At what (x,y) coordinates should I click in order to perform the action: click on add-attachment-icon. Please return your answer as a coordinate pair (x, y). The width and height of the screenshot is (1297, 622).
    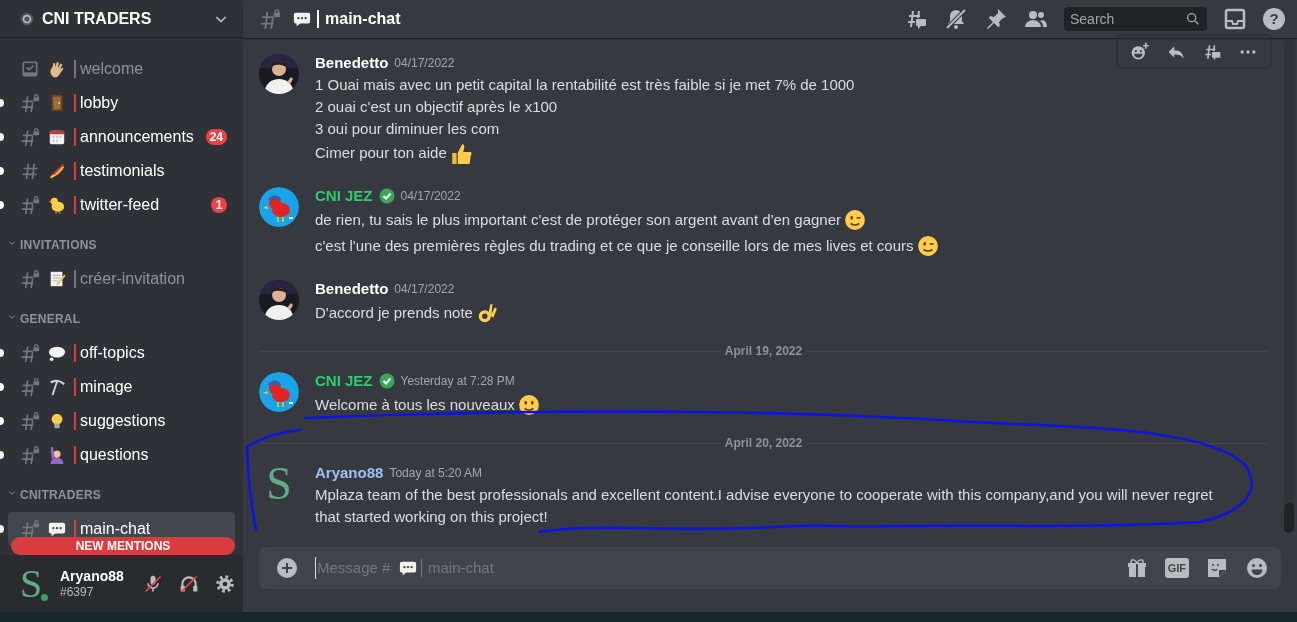
    Looking at the image, I should click on (287, 568).